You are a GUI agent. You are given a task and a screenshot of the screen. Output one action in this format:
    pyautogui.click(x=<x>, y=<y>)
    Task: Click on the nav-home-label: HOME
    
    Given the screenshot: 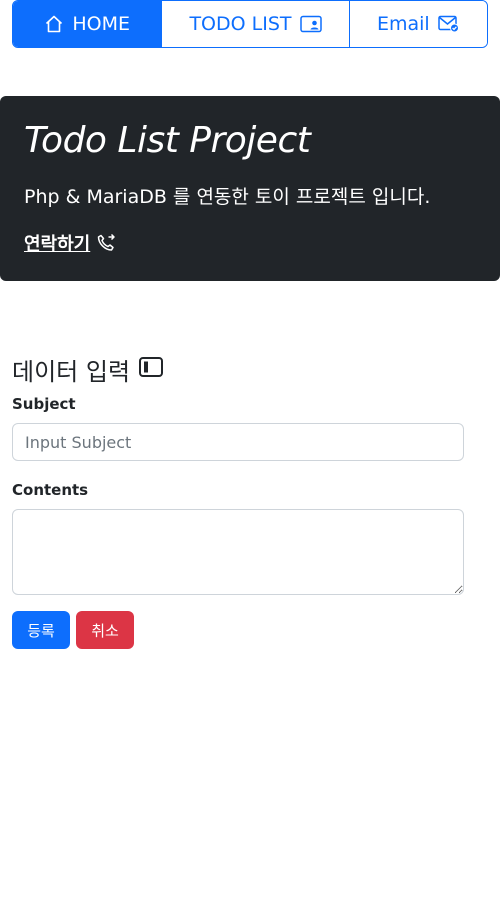 What is the action you would take?
    pyautogui.click(x=101, y=24)
    